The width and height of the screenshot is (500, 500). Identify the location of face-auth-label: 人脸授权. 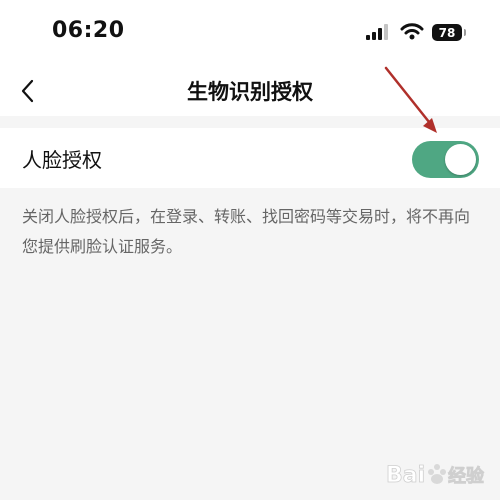
(62, 160).